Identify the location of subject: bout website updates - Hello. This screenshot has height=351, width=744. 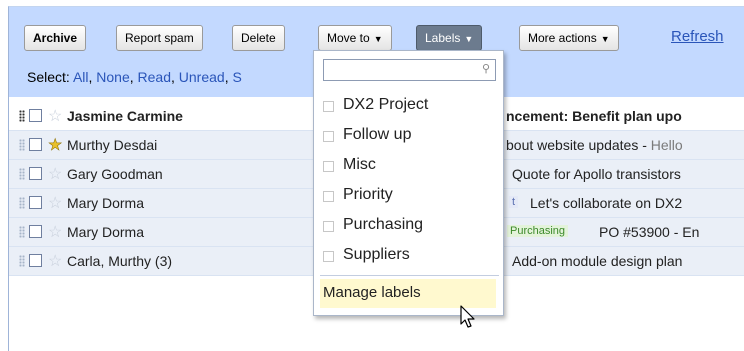
(594, 145).